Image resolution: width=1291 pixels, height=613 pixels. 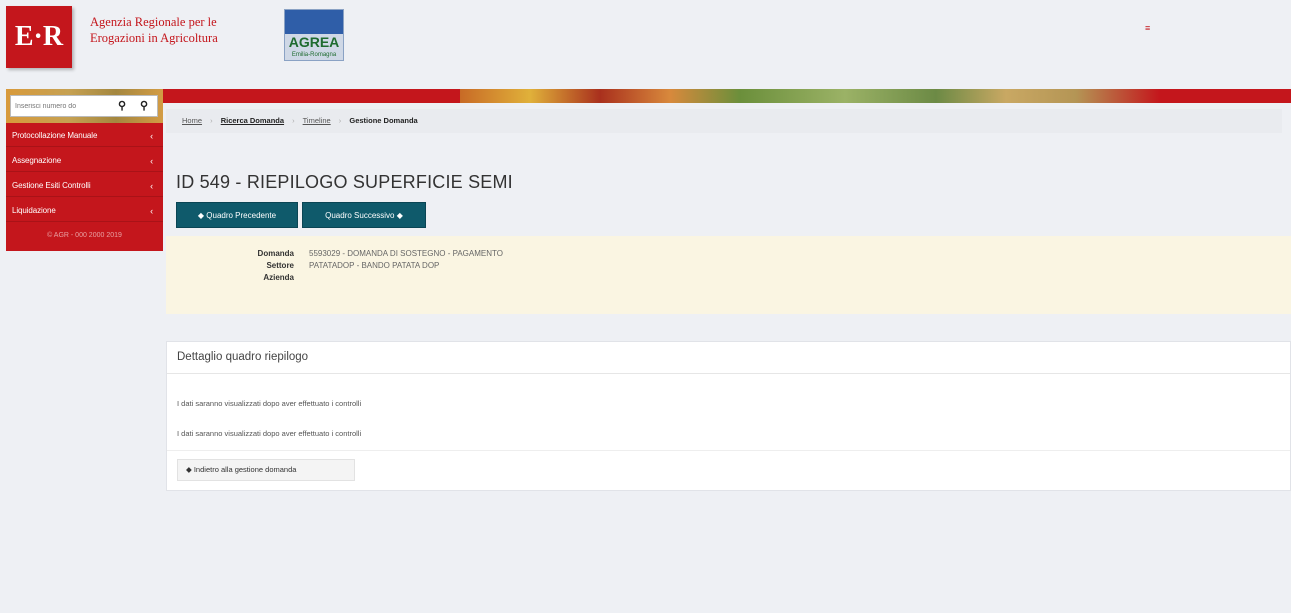 What do you see at coordinates (810, 96) in the screenshot?
I see `banner-image` at bounding box center [810, 96].